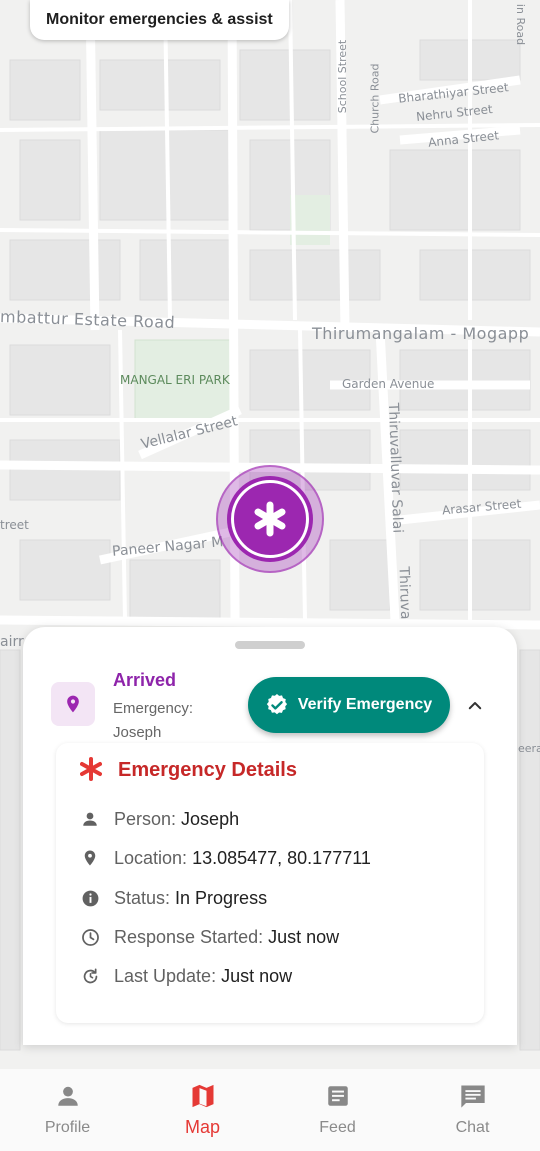 This screenshot has width=540, height=1151. What do you see at coordinates (338, 1096) in the screenshot?
I see `article-icon` at bounding box center [338, 1096].